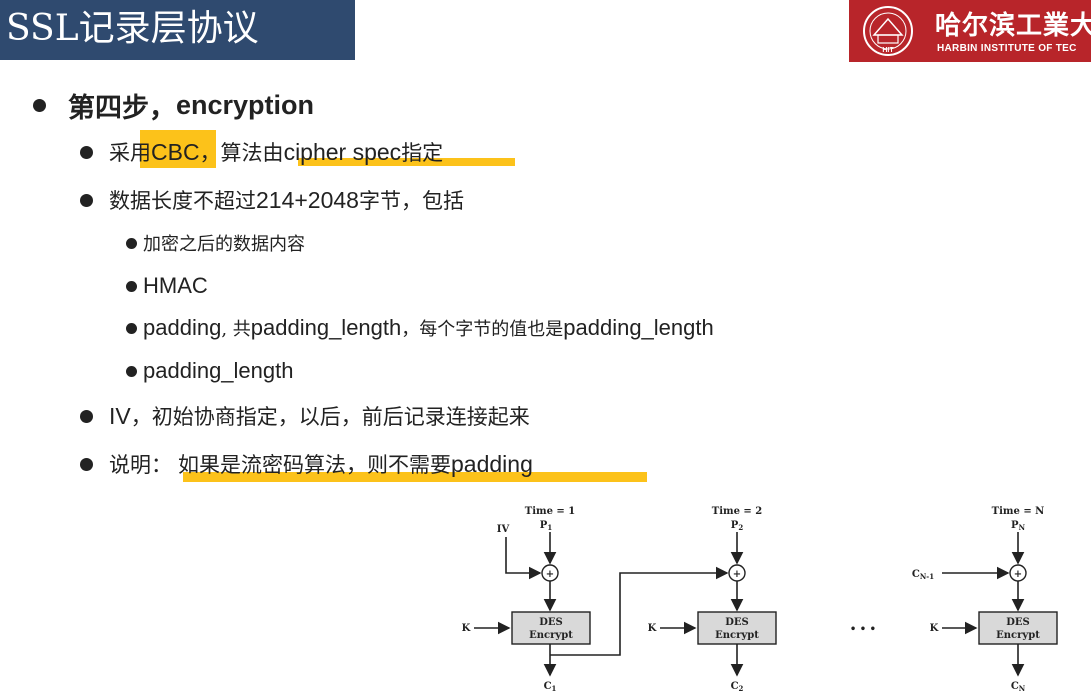 Image resolution: width=1091 pixels, height=699 pixels. I want to click on plaintext-label-n: PN, so click(1018, 526).